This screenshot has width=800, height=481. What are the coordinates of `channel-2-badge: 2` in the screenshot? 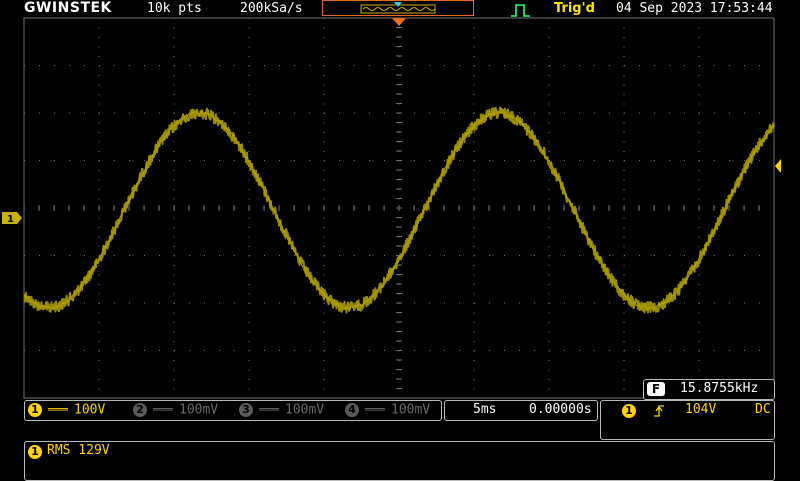 It's located at (140, 410).